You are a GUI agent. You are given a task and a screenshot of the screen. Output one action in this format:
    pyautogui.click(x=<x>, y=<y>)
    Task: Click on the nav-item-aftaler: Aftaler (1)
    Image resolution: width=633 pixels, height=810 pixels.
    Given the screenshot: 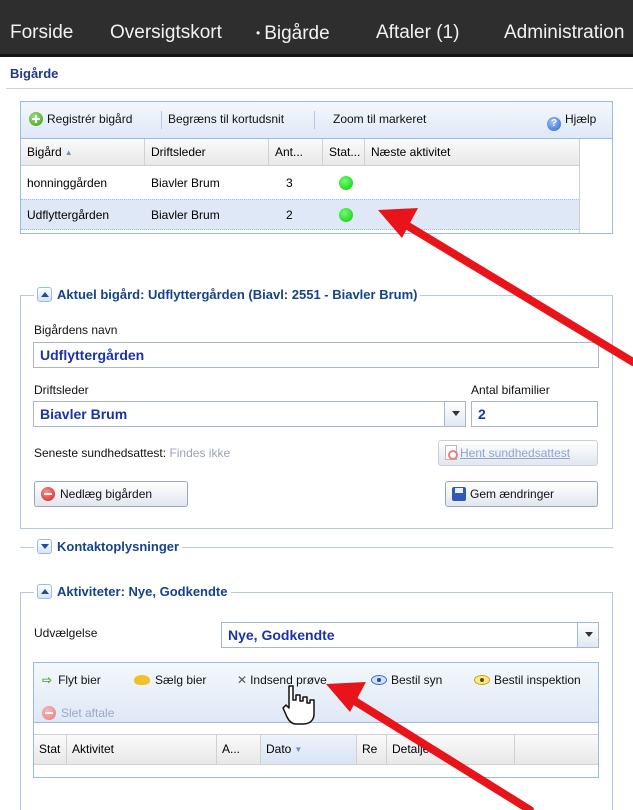 What is the action you would take?
    pyautogui.click(x=417, y=33)
    